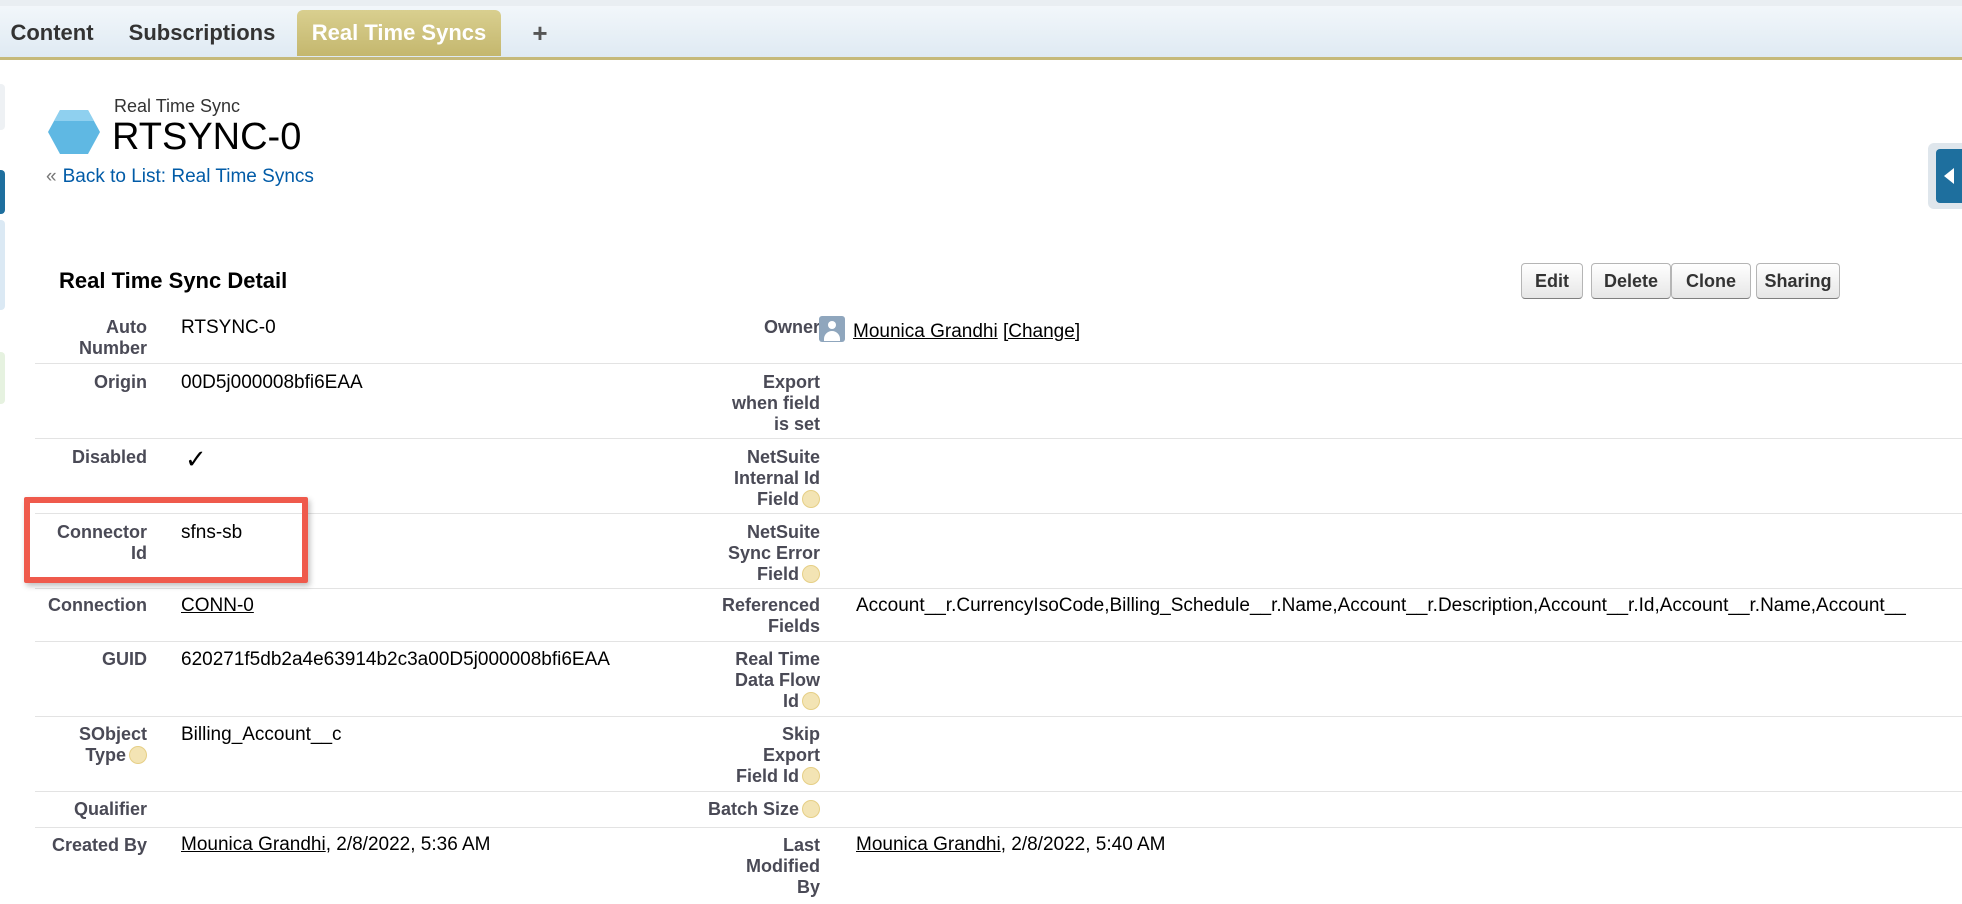 This screenshot has height=904, width=1962. I want to click on tab-content: Content, so click(52, 33).